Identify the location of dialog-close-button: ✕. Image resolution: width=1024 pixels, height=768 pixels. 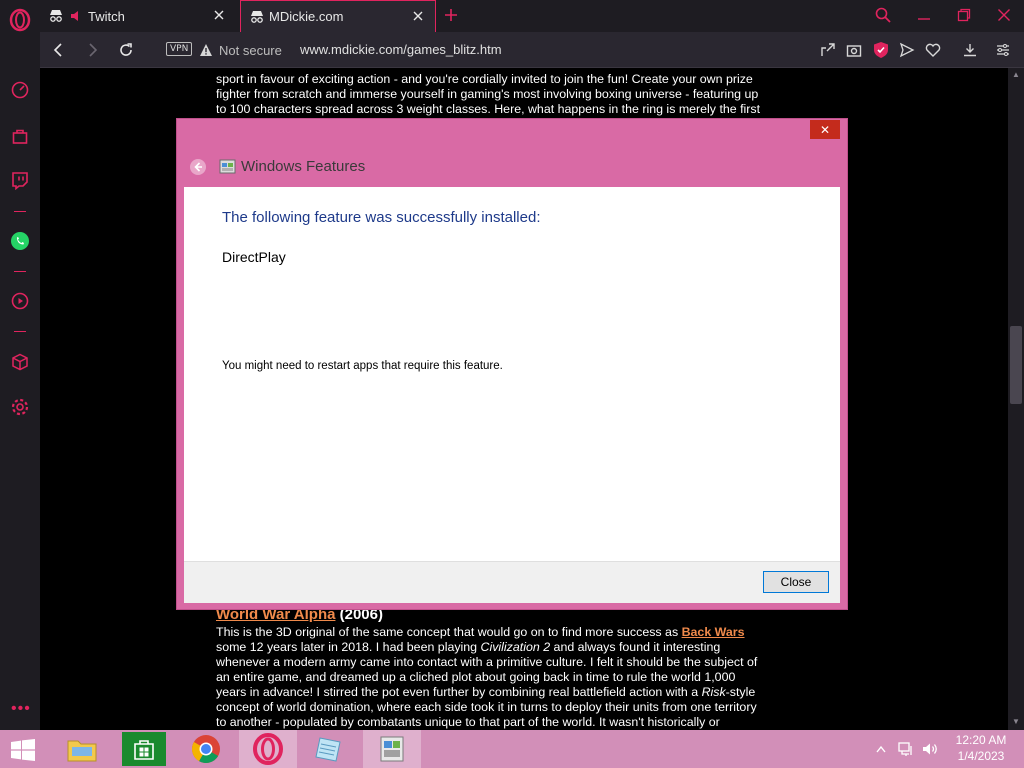
(825, 129).